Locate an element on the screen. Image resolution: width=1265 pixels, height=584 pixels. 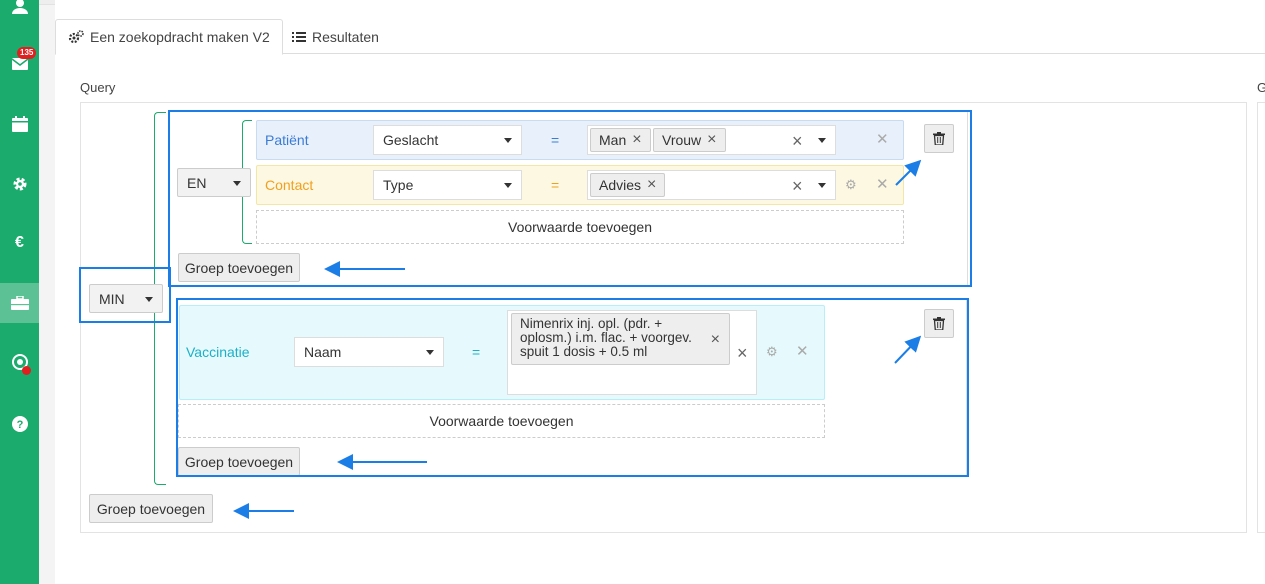
calendar-icon is located at coordinates (19, 124).